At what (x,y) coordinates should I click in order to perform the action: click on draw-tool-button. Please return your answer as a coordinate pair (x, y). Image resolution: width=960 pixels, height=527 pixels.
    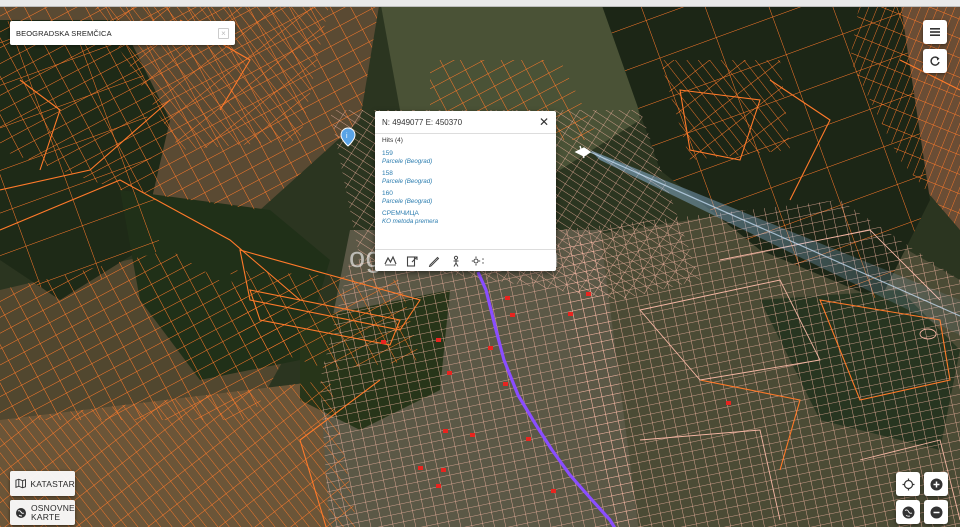
    Looking at the image, I should click on (434, 261).